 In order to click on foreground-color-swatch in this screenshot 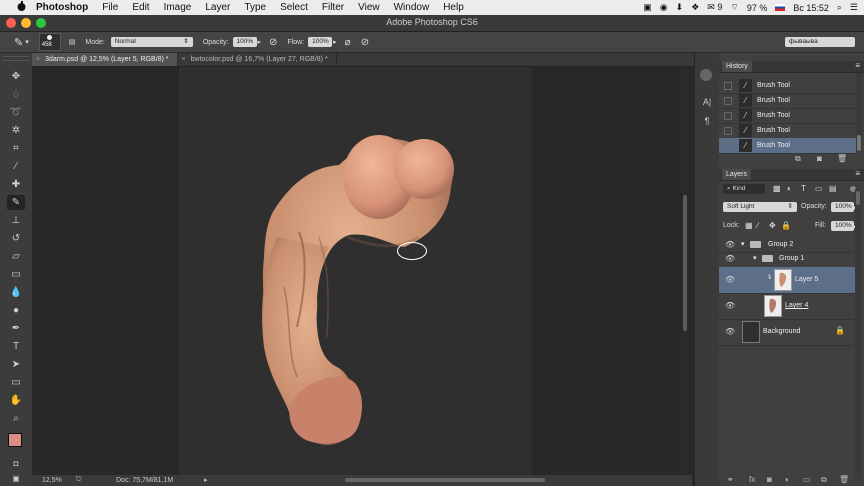, I will do `click(15, 440)`.